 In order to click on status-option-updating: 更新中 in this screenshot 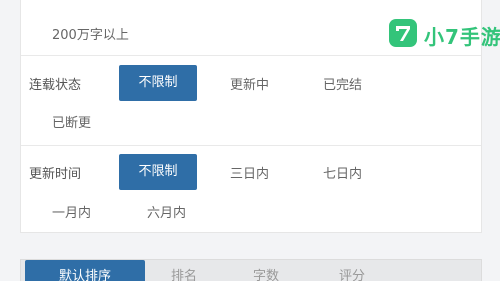, I will do `click(249, 83)`.